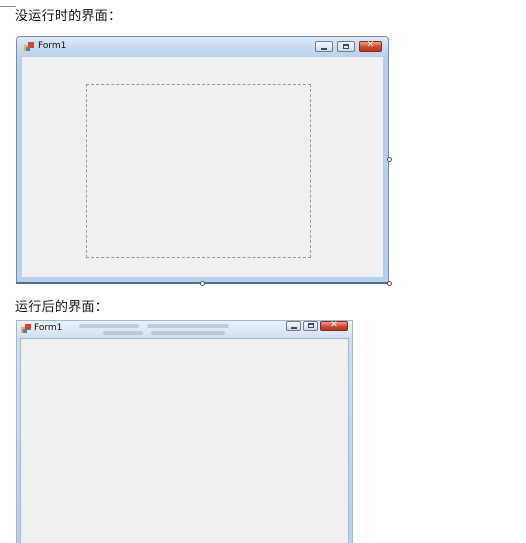  Describe the element at coordinates (68, 16) in the screenshot. I see `caption-before-run: 没运行时的界面：` at that location.